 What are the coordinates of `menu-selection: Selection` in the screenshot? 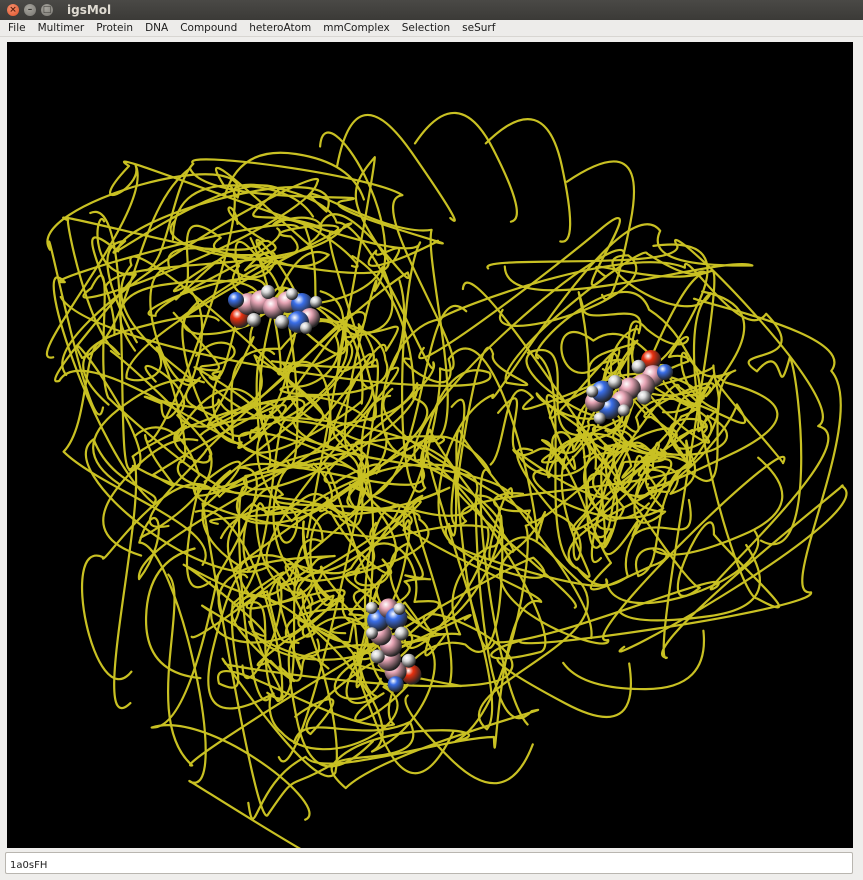 It's located at (426, 28).